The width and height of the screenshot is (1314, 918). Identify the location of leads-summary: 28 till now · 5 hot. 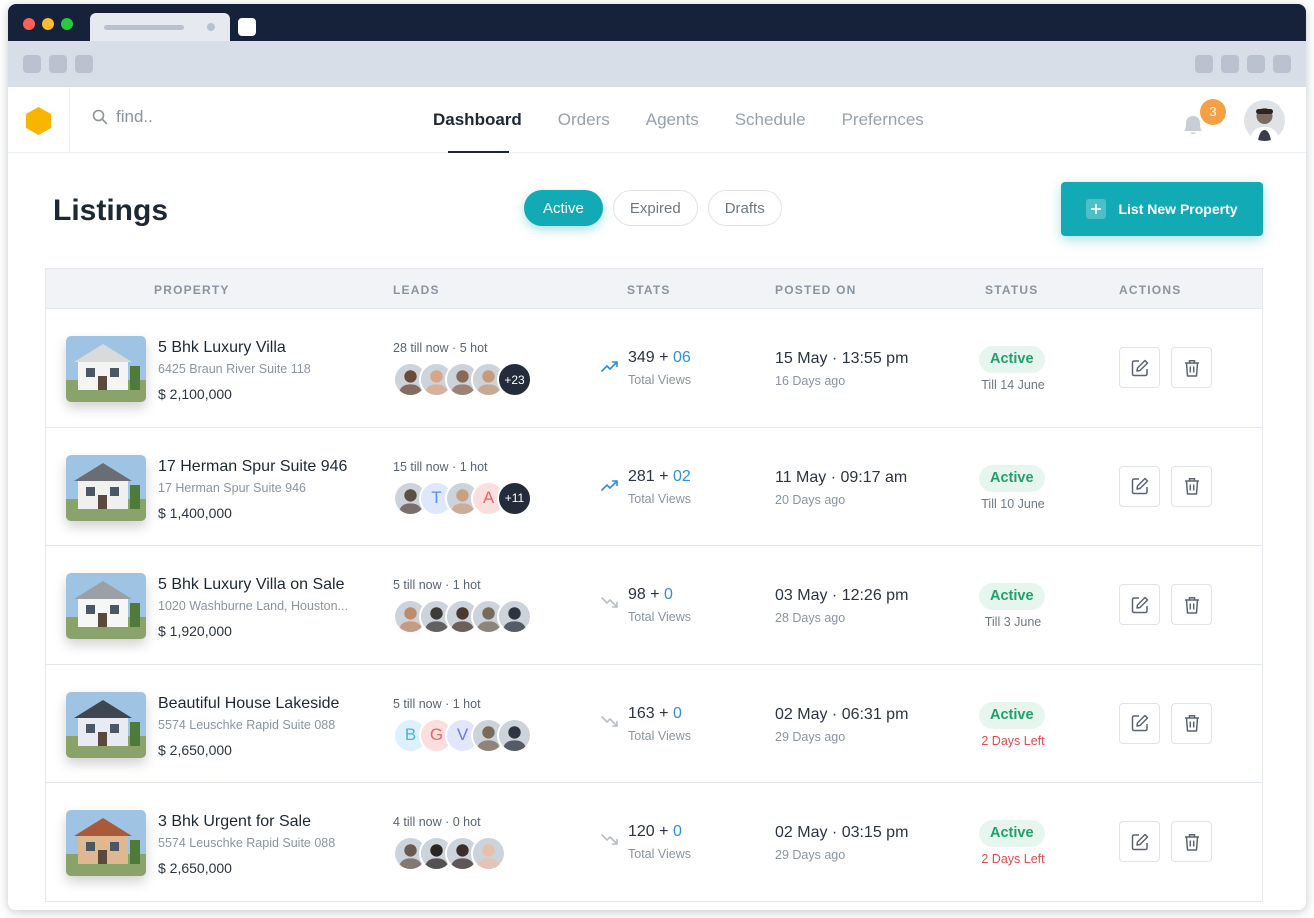
(440, 348).